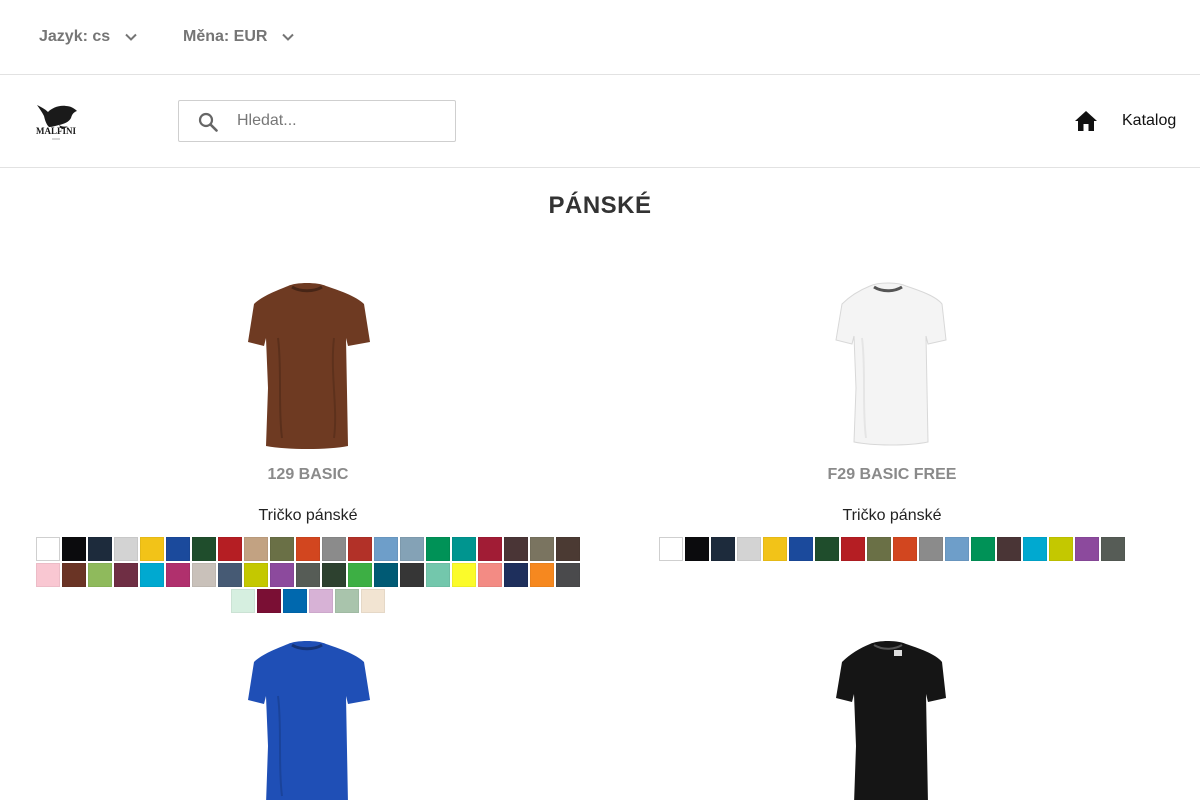  What do you see at coordinates (75, 36) in the screenshot?
I see `language-label: Jazyk: cs` at bounding box center [75, 36].